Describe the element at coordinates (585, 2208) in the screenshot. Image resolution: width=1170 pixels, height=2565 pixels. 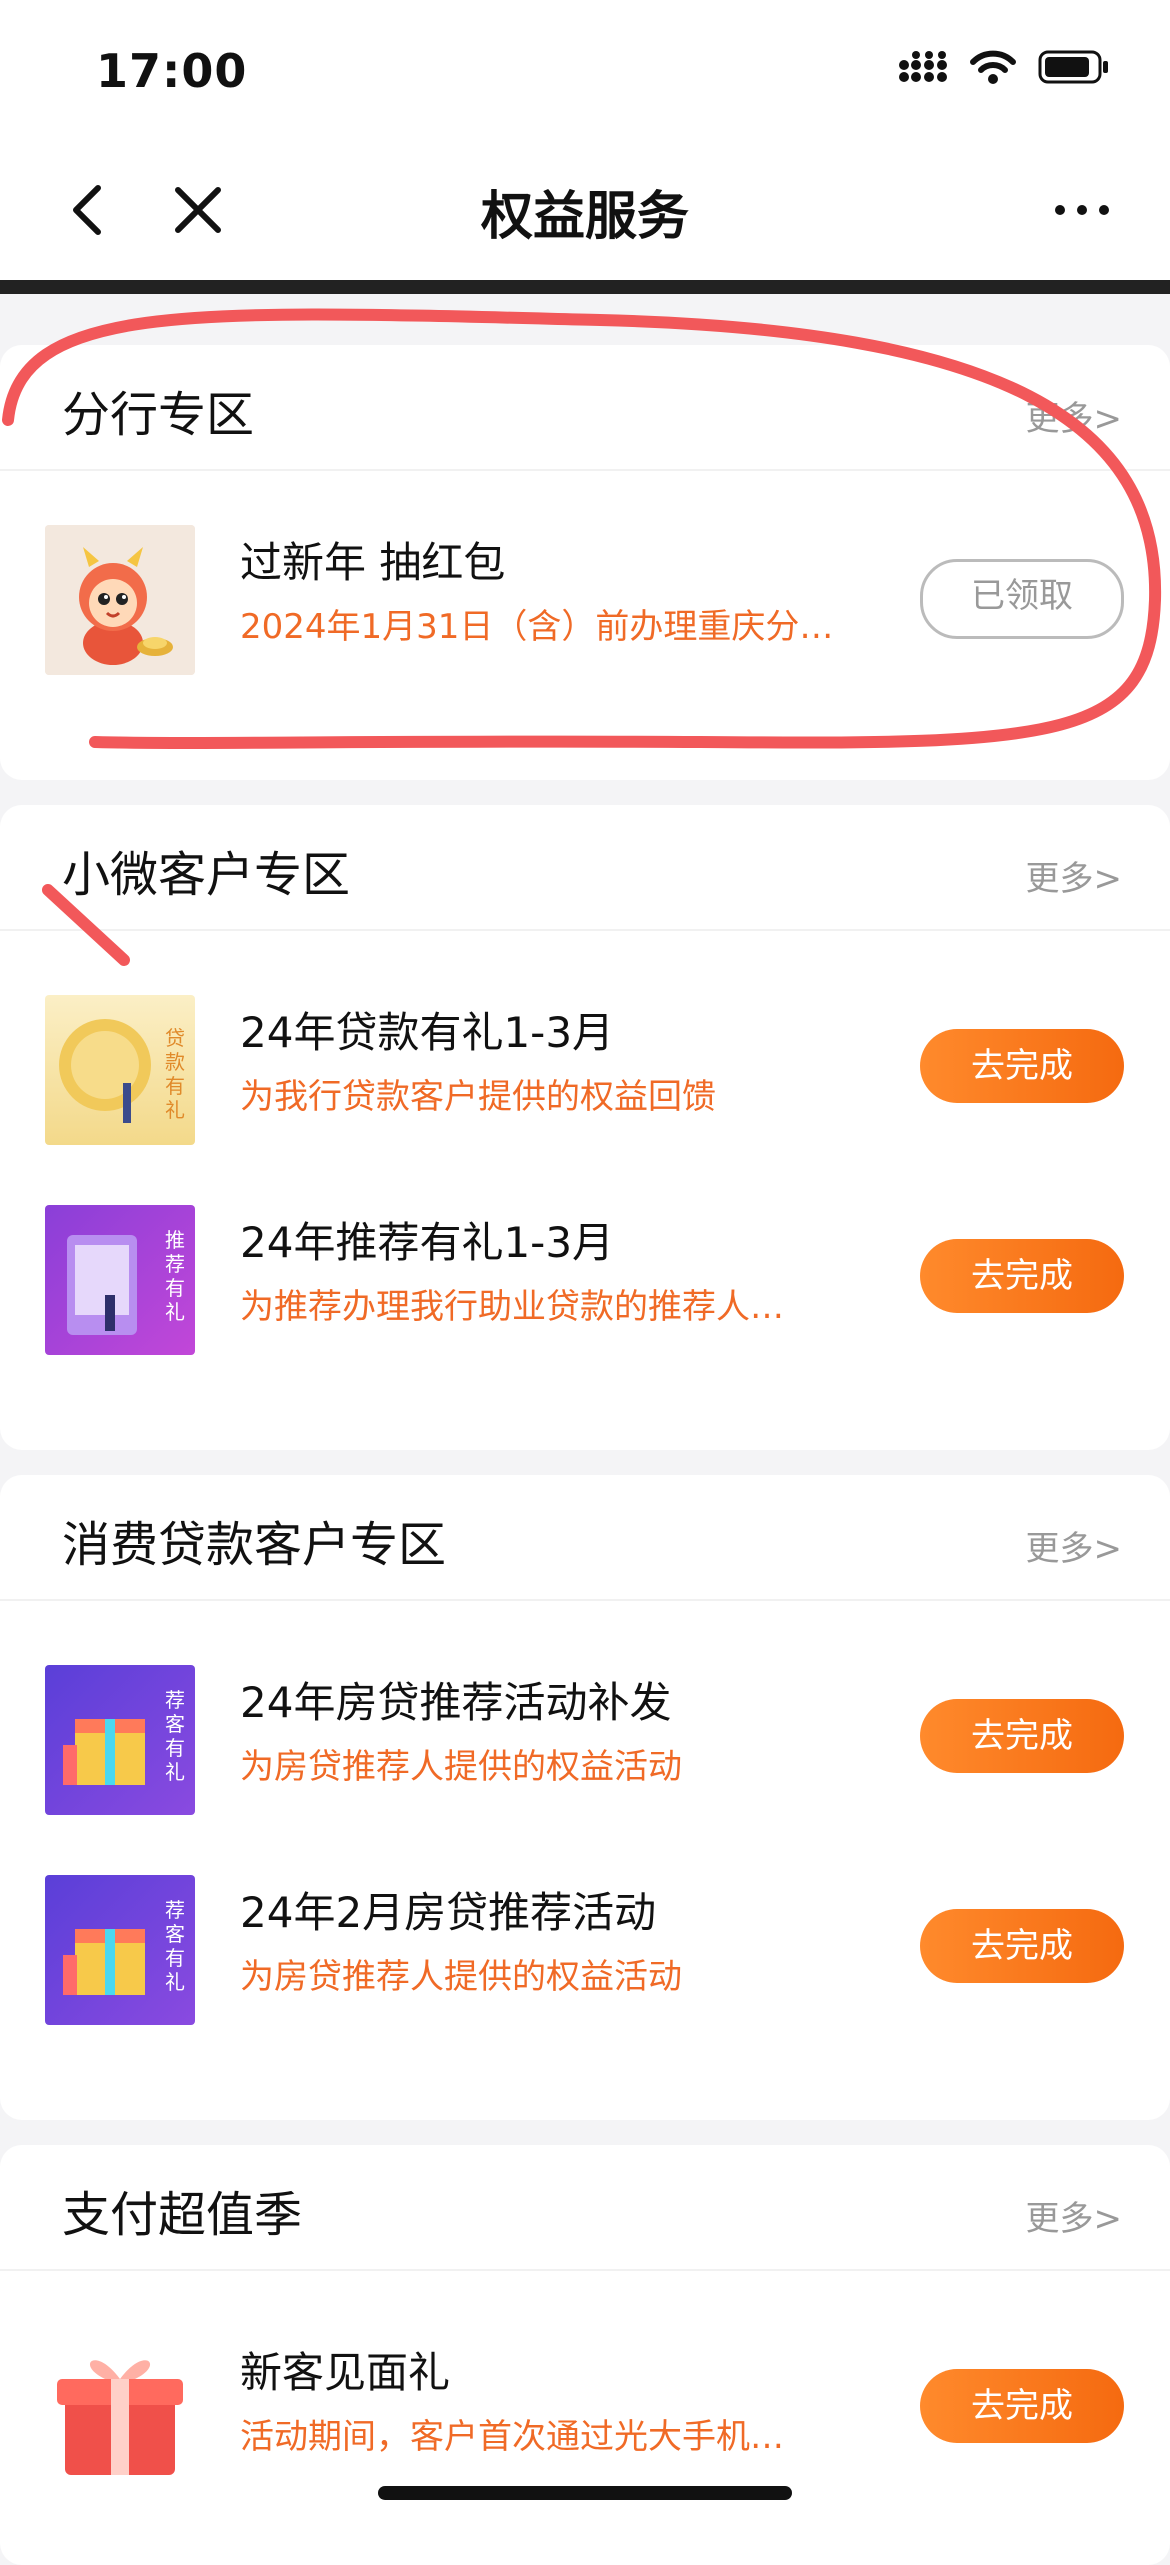
I see `section-header: 支付超值季 更多>` at that location.